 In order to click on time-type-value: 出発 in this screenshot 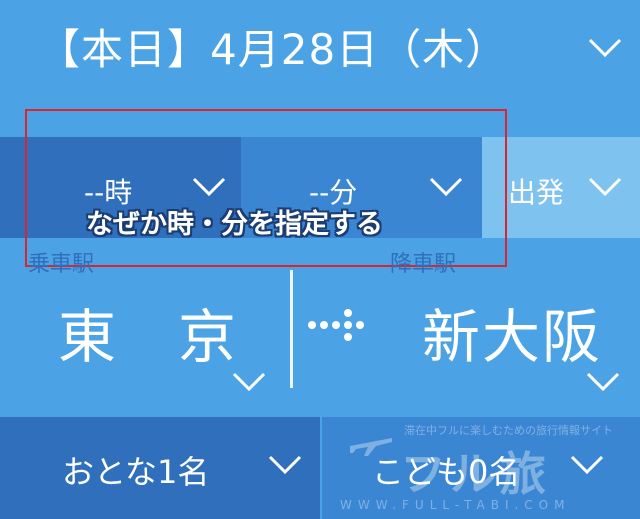, I will do `click(536, 192)`.